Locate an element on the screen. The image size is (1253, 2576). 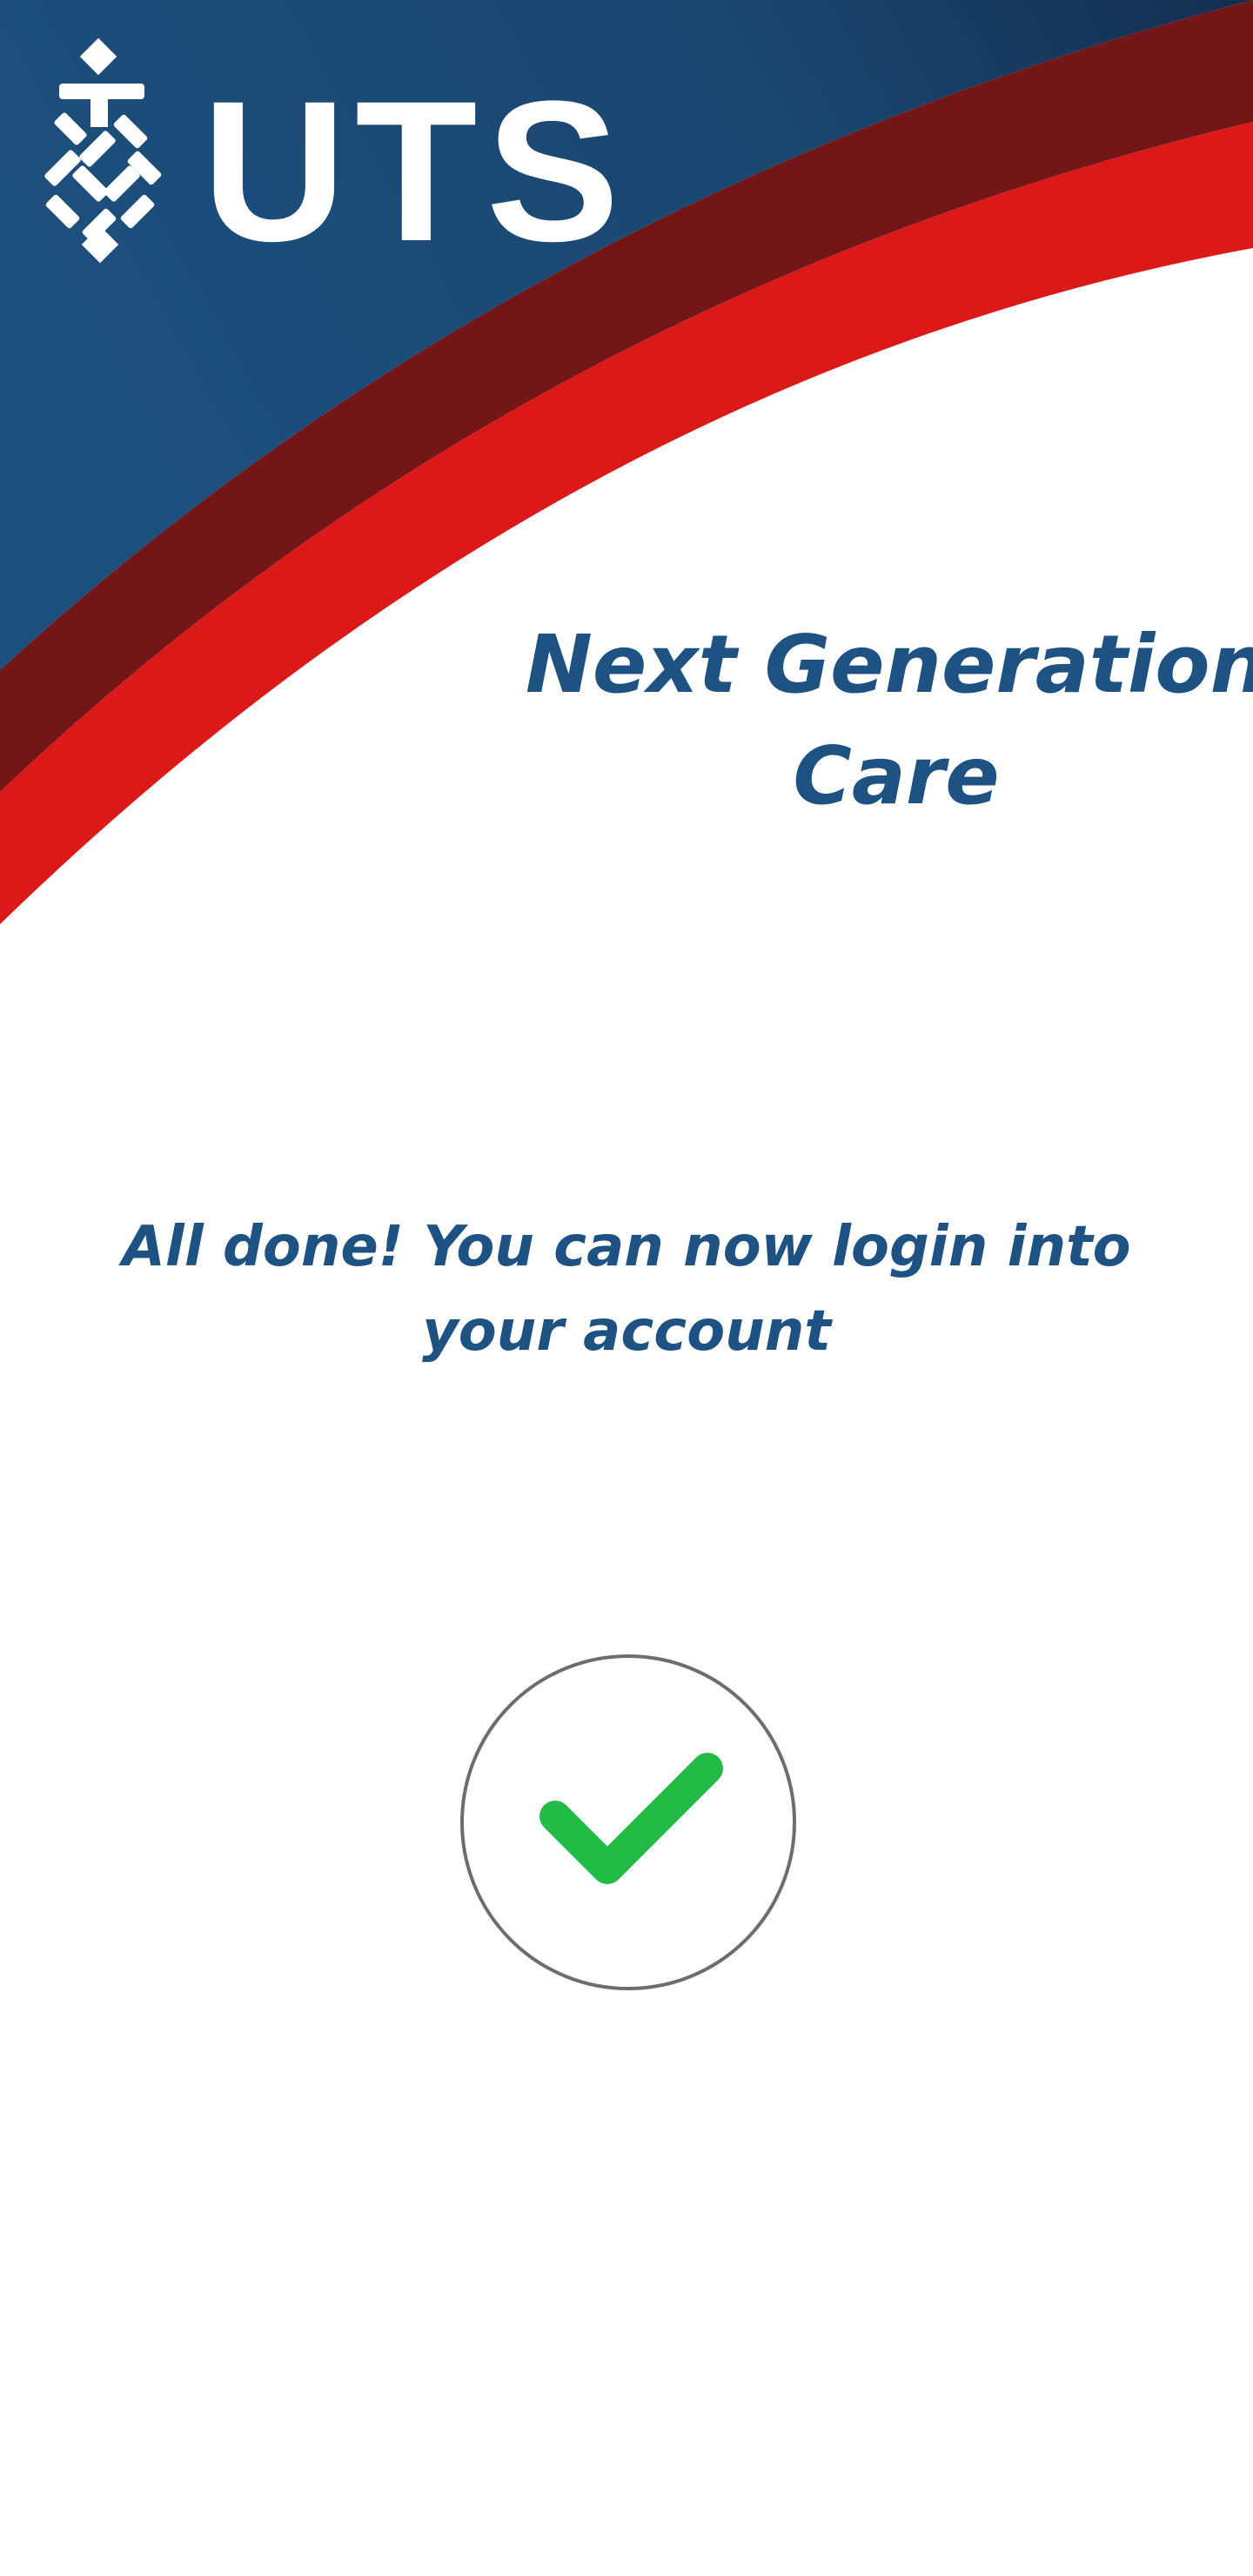
check-circle-icon is located at coordinates (628, 1822).